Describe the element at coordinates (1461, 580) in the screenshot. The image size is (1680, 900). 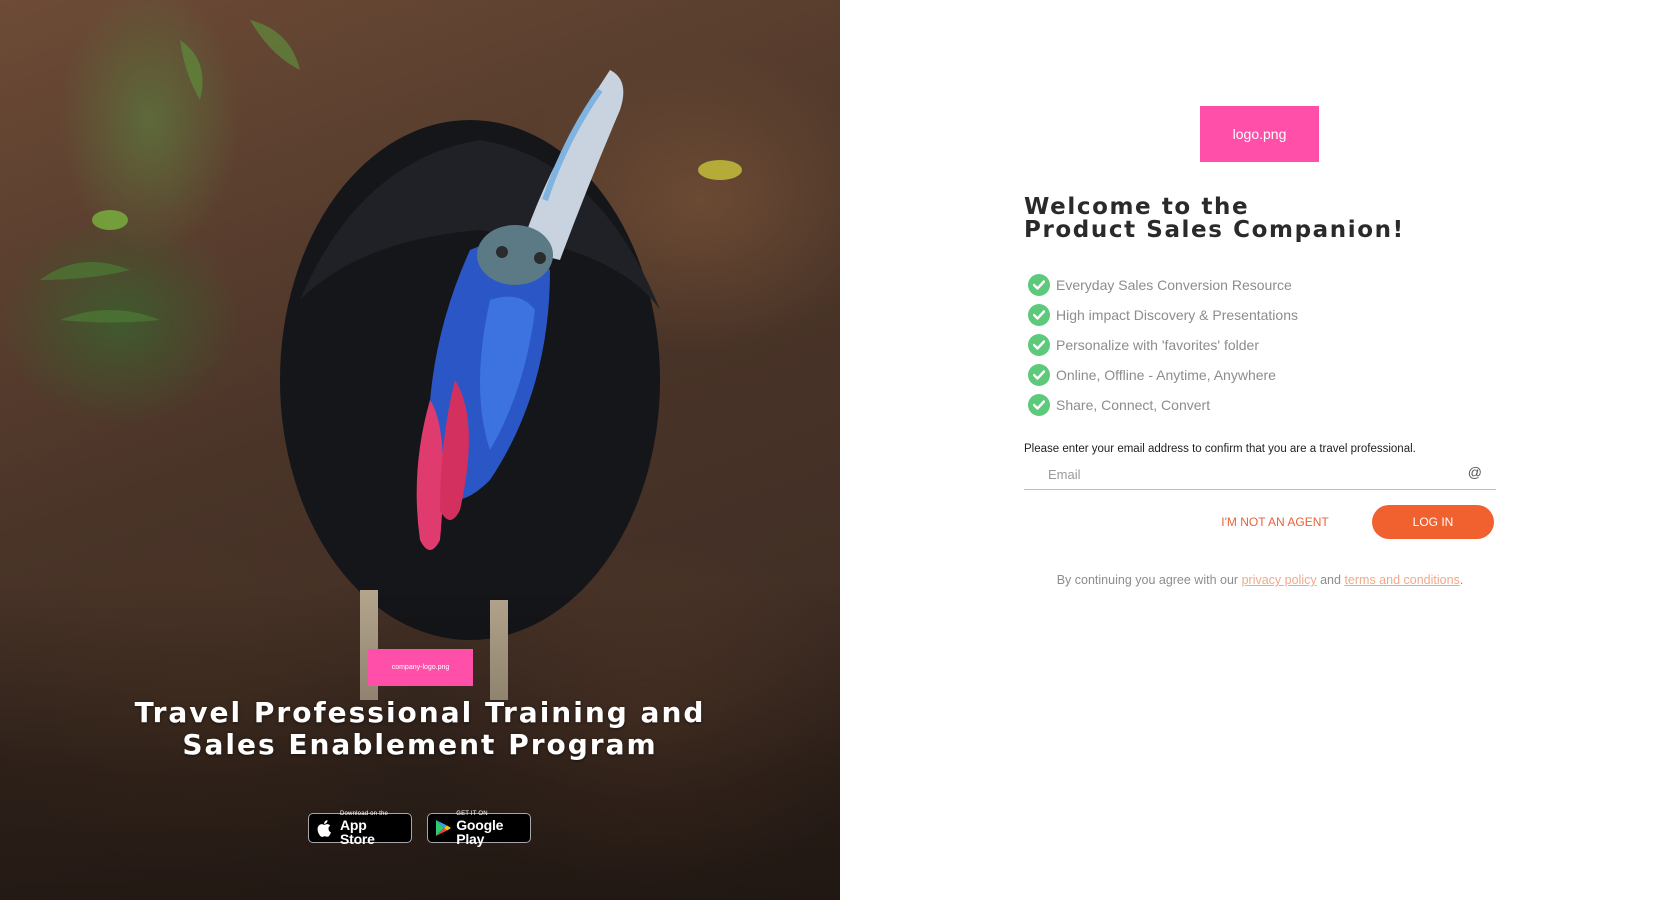
I see `terms-suffix: .` at that location.